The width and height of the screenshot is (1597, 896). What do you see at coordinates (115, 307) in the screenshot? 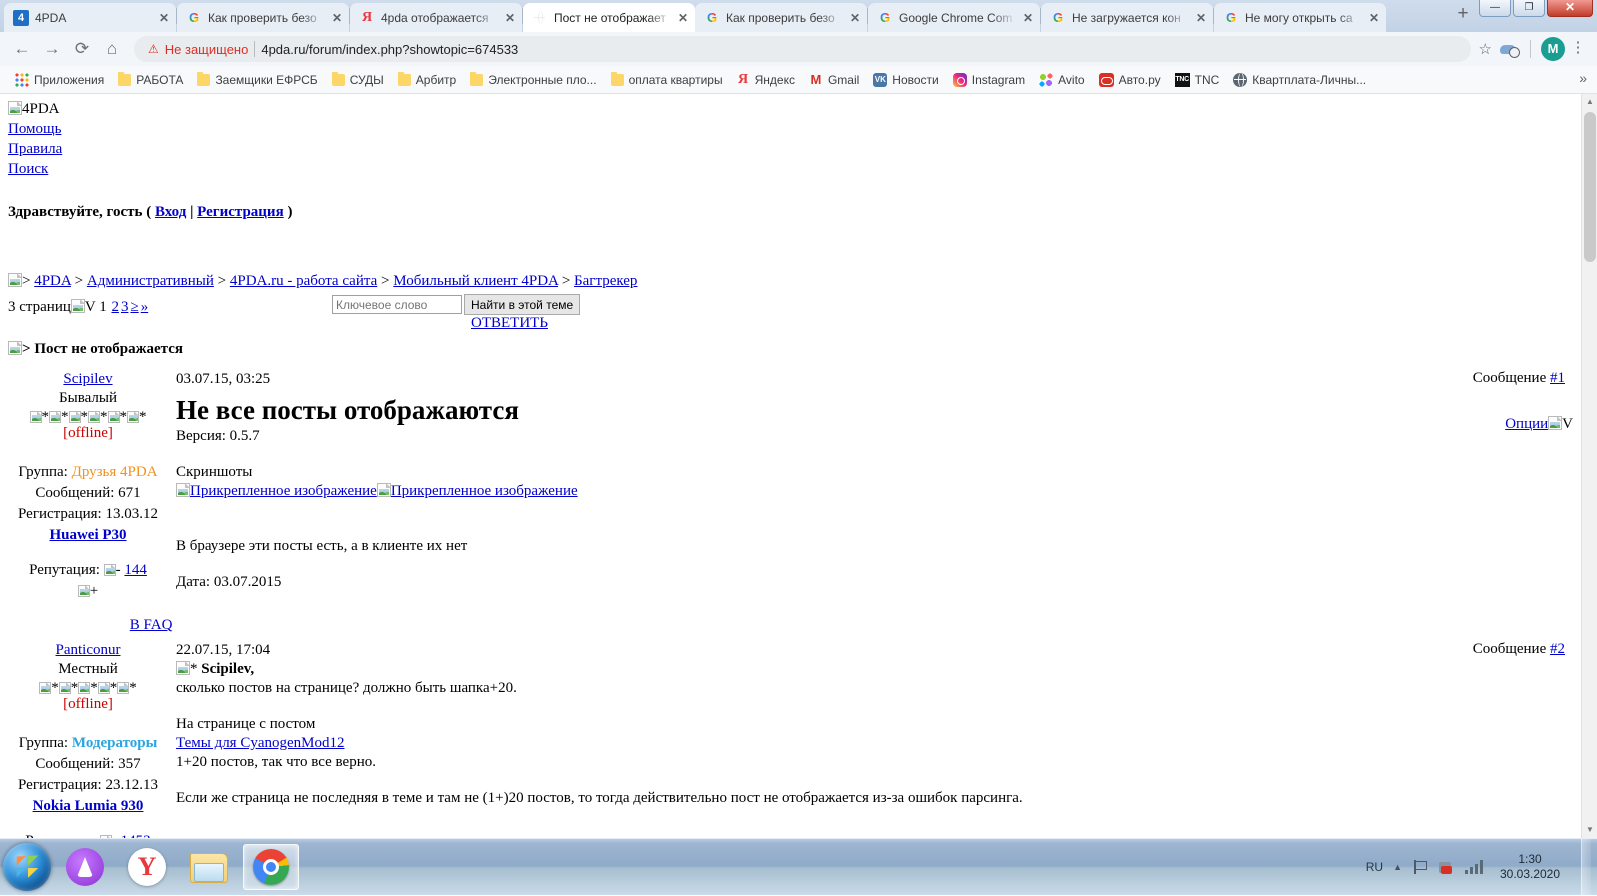
I see `page-link-2: 2` at bounding box center [115, 307].